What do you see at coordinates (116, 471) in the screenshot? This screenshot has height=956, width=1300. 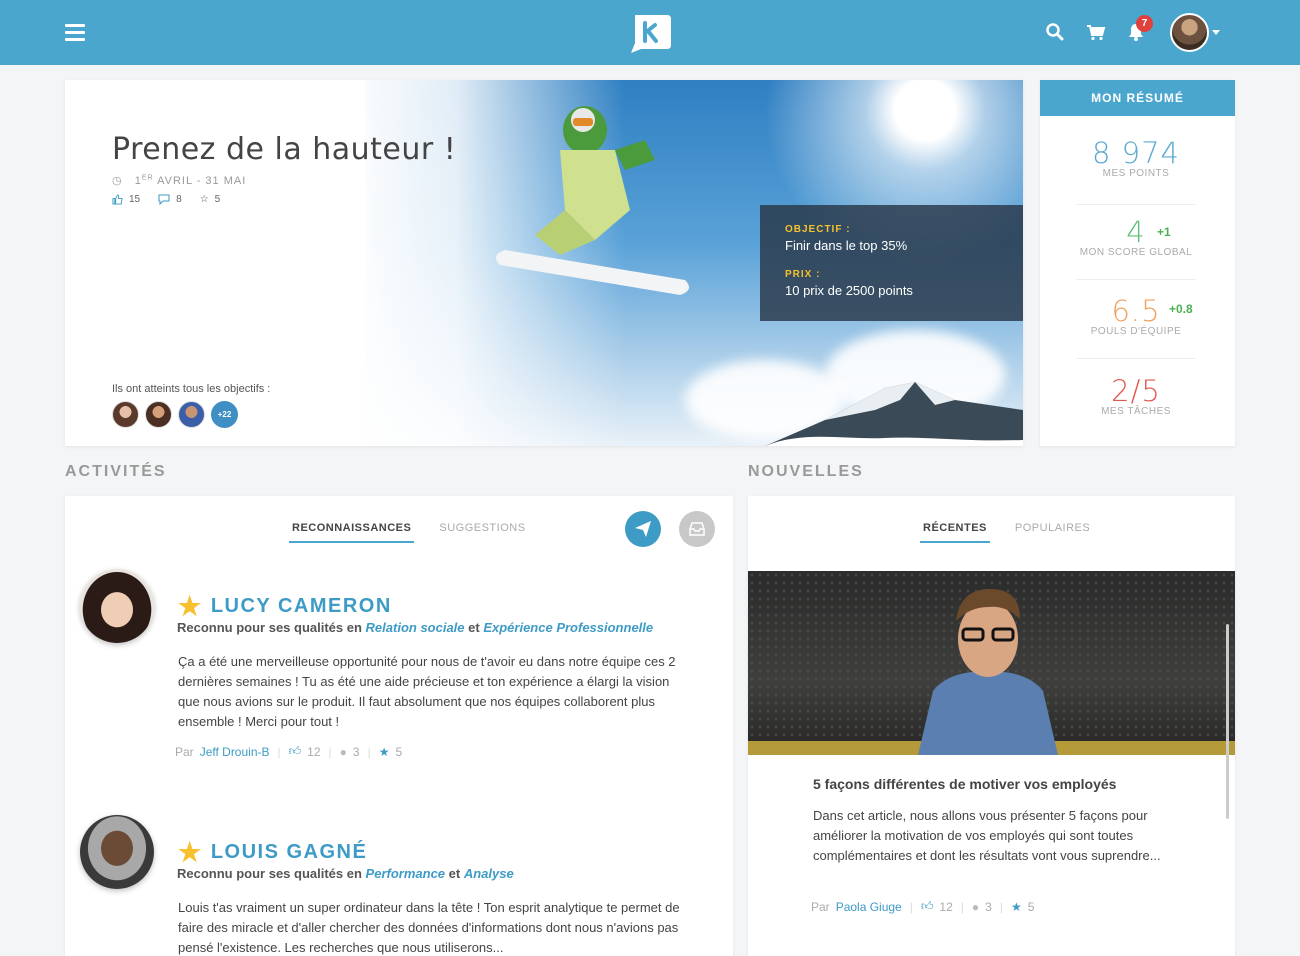 I see `activities-section-title: ACTIVITÉS` at bounding box center [116, 471].